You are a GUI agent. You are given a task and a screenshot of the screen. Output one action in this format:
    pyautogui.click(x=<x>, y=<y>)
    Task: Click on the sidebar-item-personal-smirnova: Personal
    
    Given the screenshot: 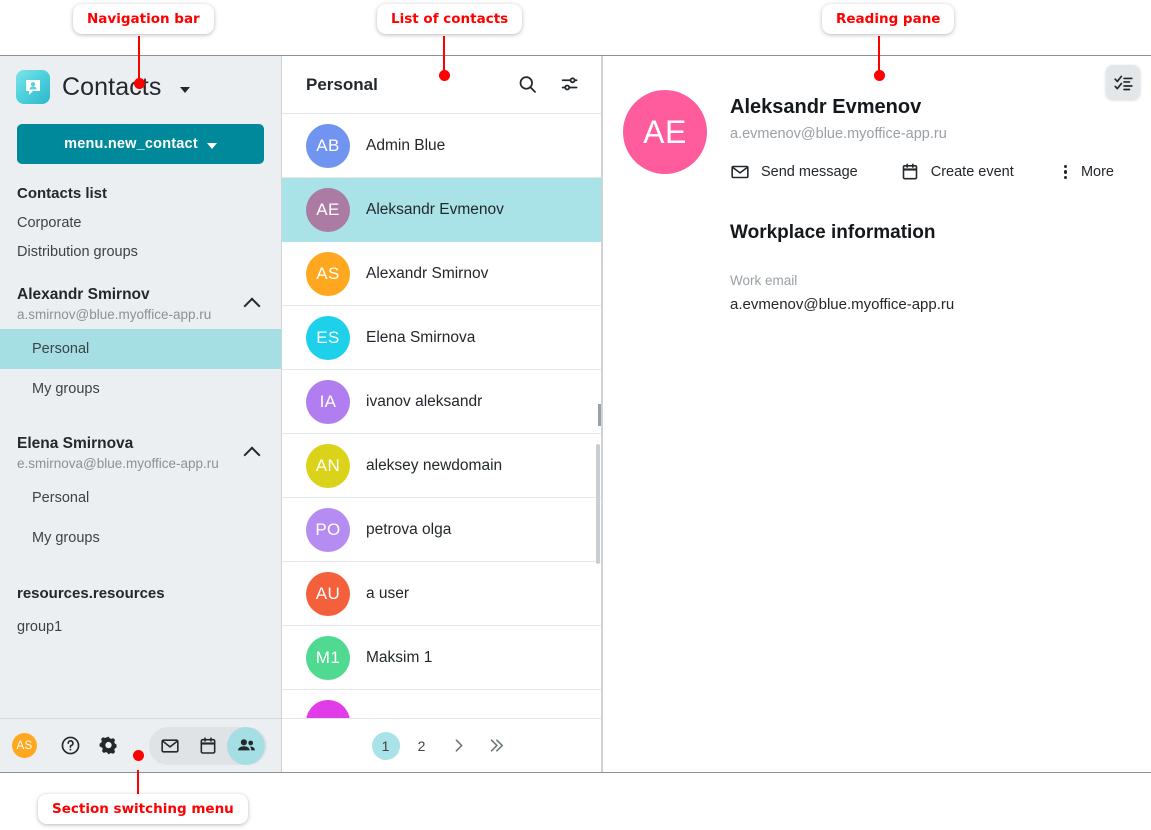 What is the action you would take?
    pyautogui.click(x=140, y=498)
    